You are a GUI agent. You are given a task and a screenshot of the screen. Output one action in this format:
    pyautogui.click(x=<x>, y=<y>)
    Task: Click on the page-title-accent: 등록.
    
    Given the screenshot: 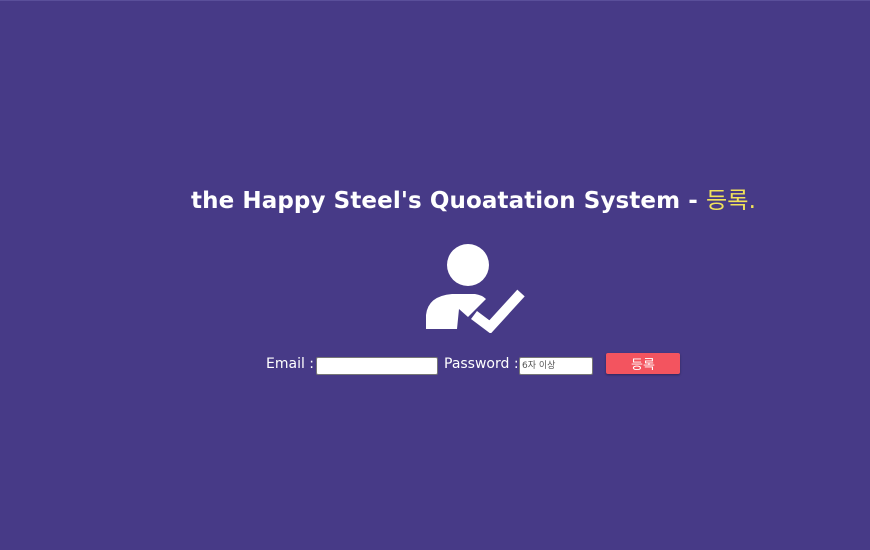 What is the action you would take?
    pyautogui.click(x=731, y=201)
    